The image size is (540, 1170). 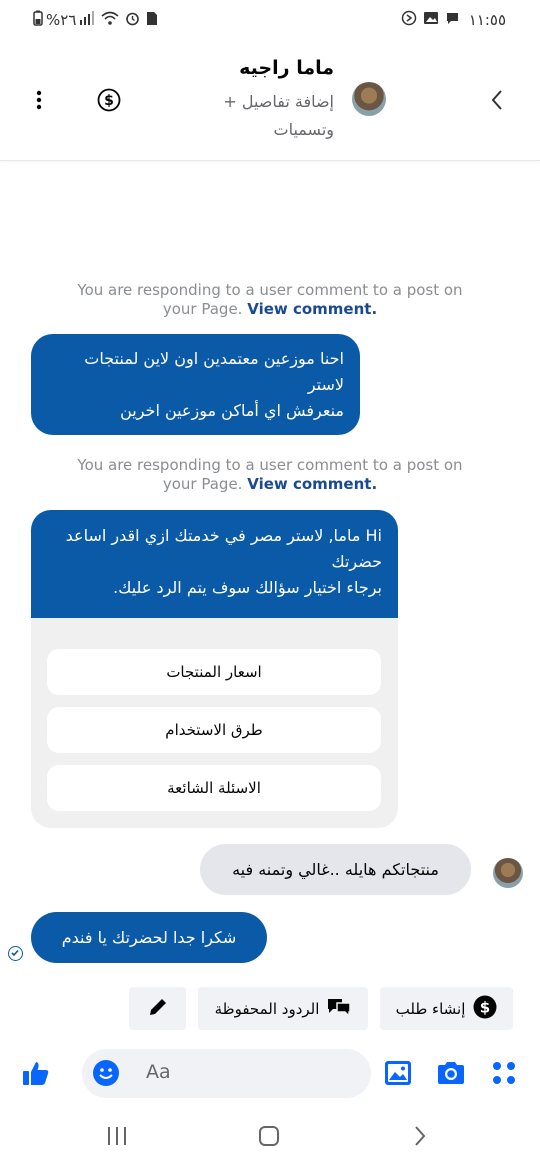 What do you see at coordinates (39, 102) in the screenshot?
I see `more-options-icon` at bounding box center [39, 102].